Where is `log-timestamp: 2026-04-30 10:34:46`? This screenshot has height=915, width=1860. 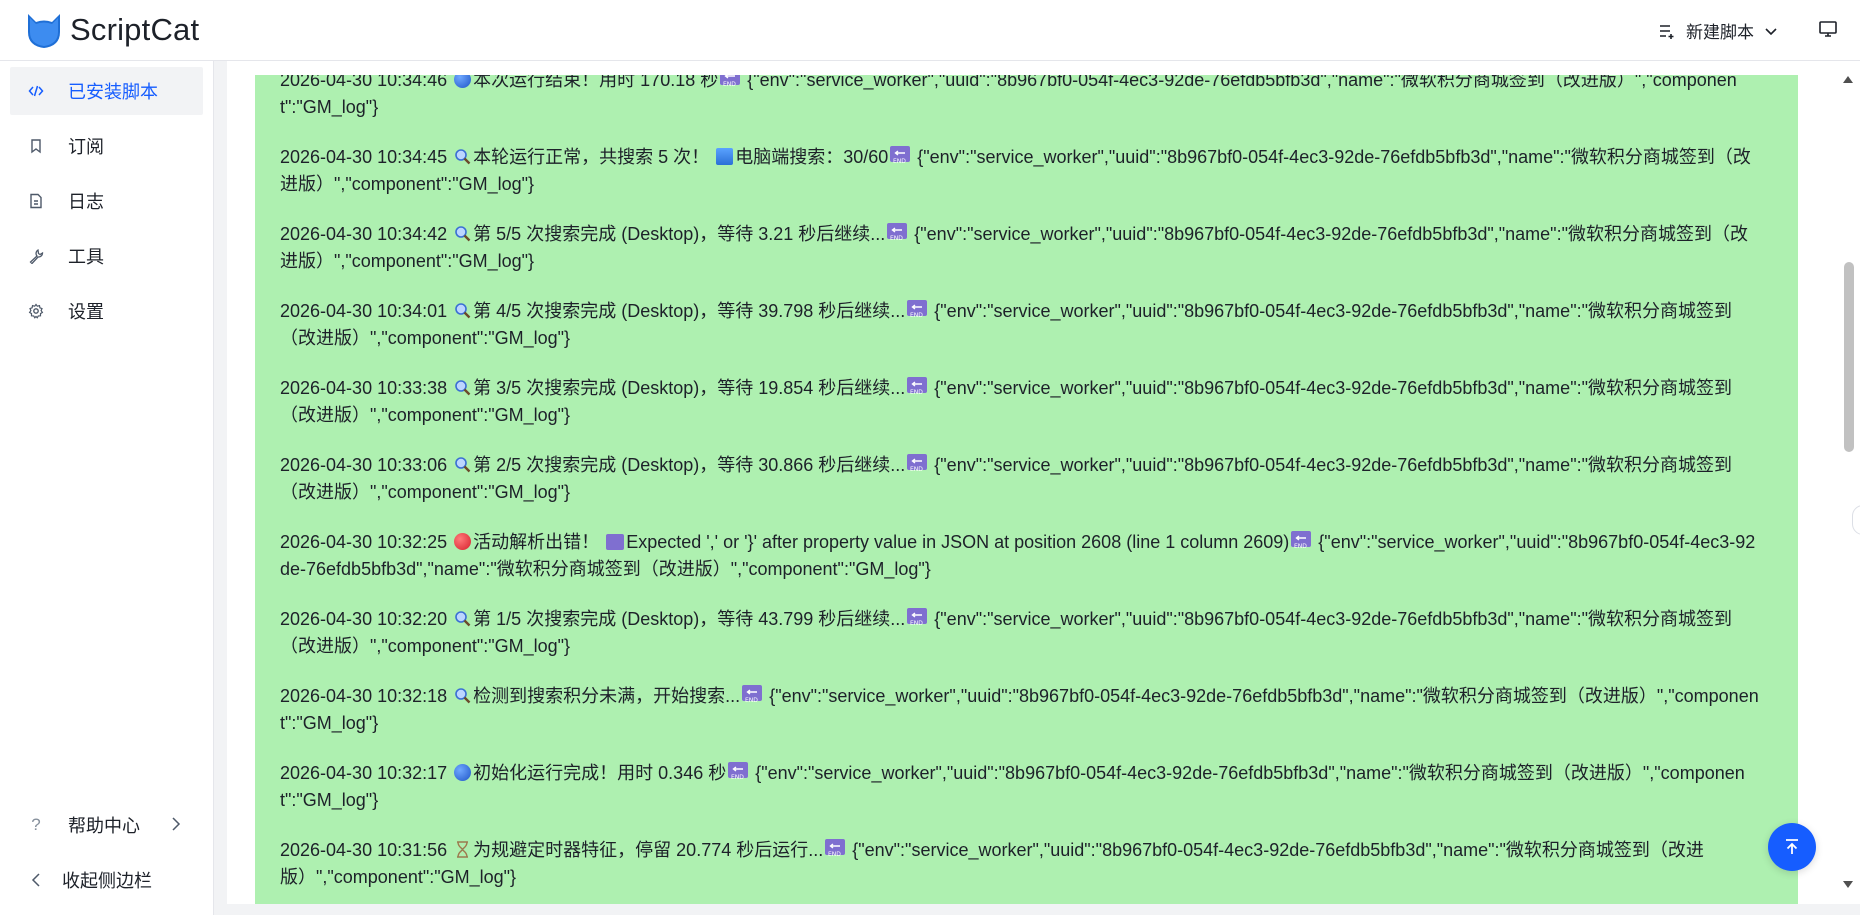 log-timestamp: 2026-04-30 10:34:46 is located at coordinates (364, 82).